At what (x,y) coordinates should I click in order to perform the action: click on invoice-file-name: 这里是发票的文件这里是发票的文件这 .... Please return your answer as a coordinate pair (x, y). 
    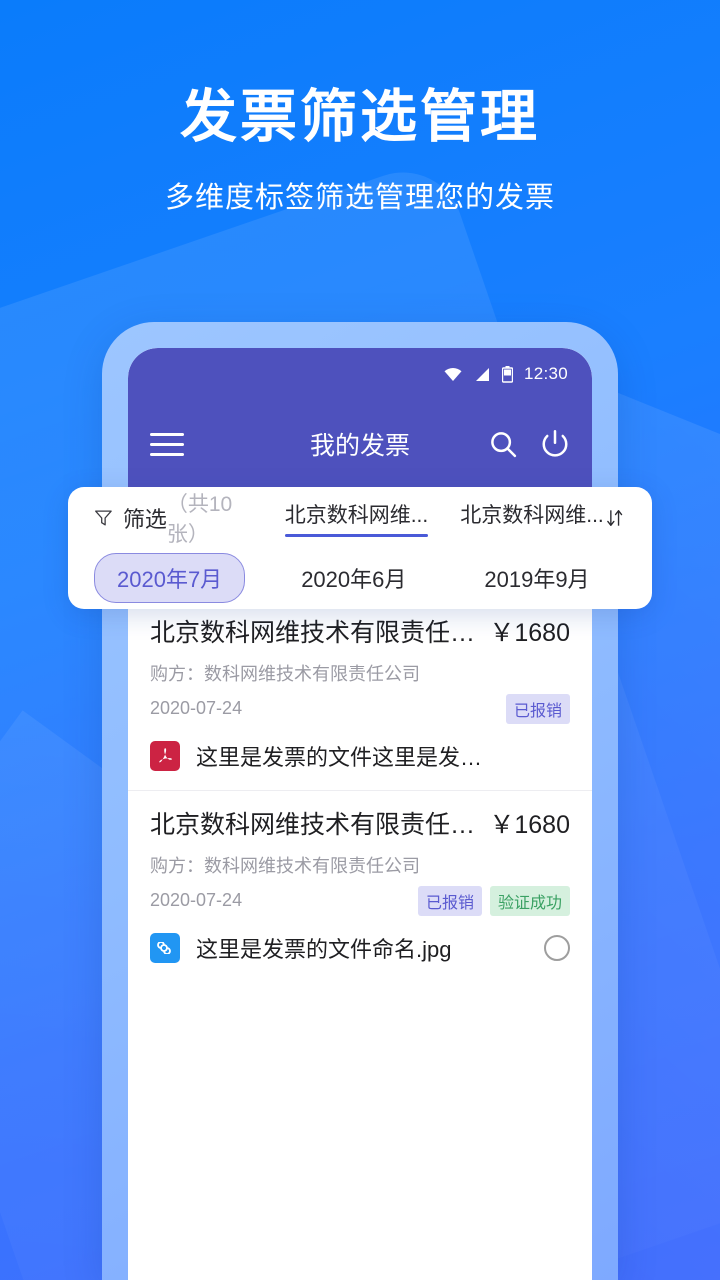
    Looking at the image, I should click on (346, 757).